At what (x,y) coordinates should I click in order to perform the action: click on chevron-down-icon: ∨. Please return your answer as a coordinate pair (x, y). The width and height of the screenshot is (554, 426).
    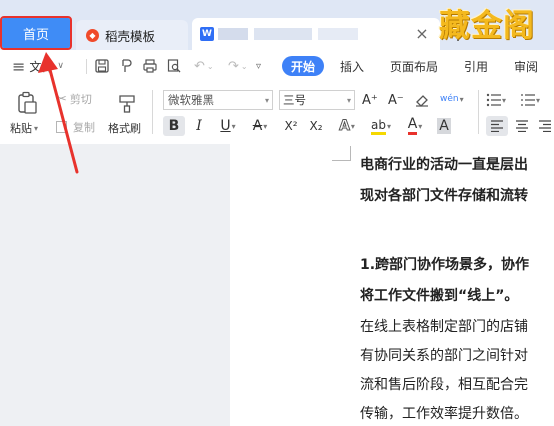
    Looking at the image, I should click on (61, 66).